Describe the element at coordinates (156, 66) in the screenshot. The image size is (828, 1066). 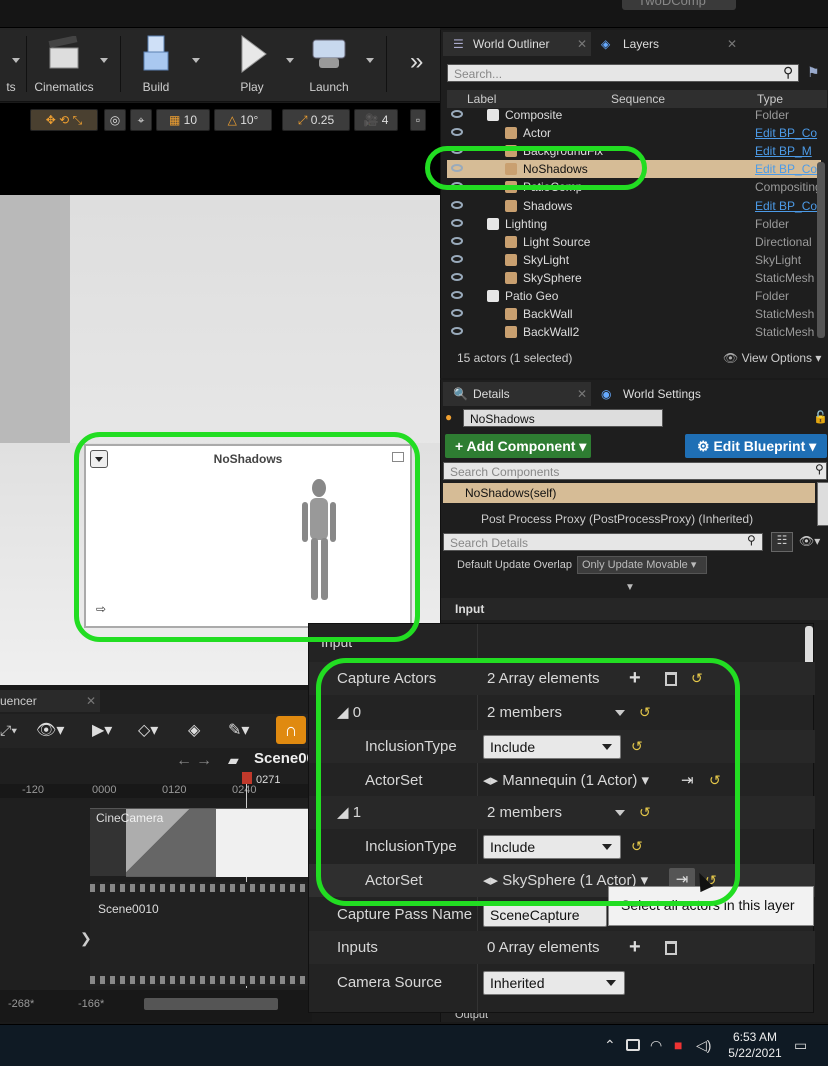
I see `build-button: Build` at that location.